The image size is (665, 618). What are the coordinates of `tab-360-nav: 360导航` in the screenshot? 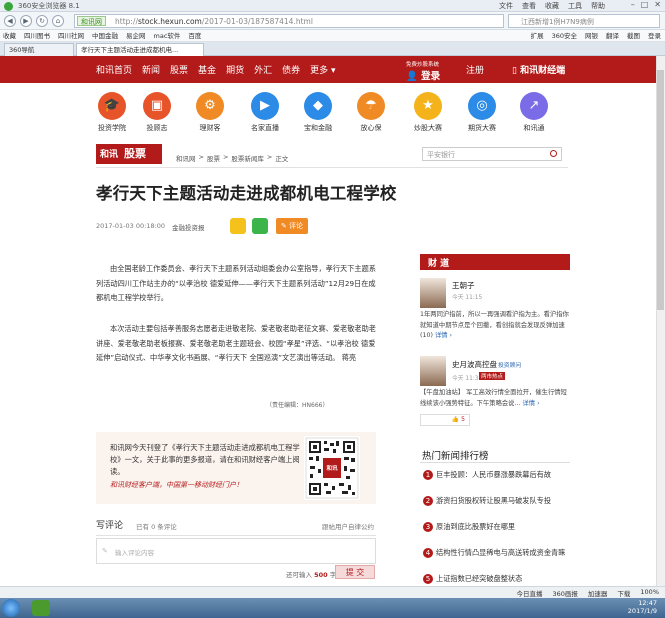 It's located at (39, 49).